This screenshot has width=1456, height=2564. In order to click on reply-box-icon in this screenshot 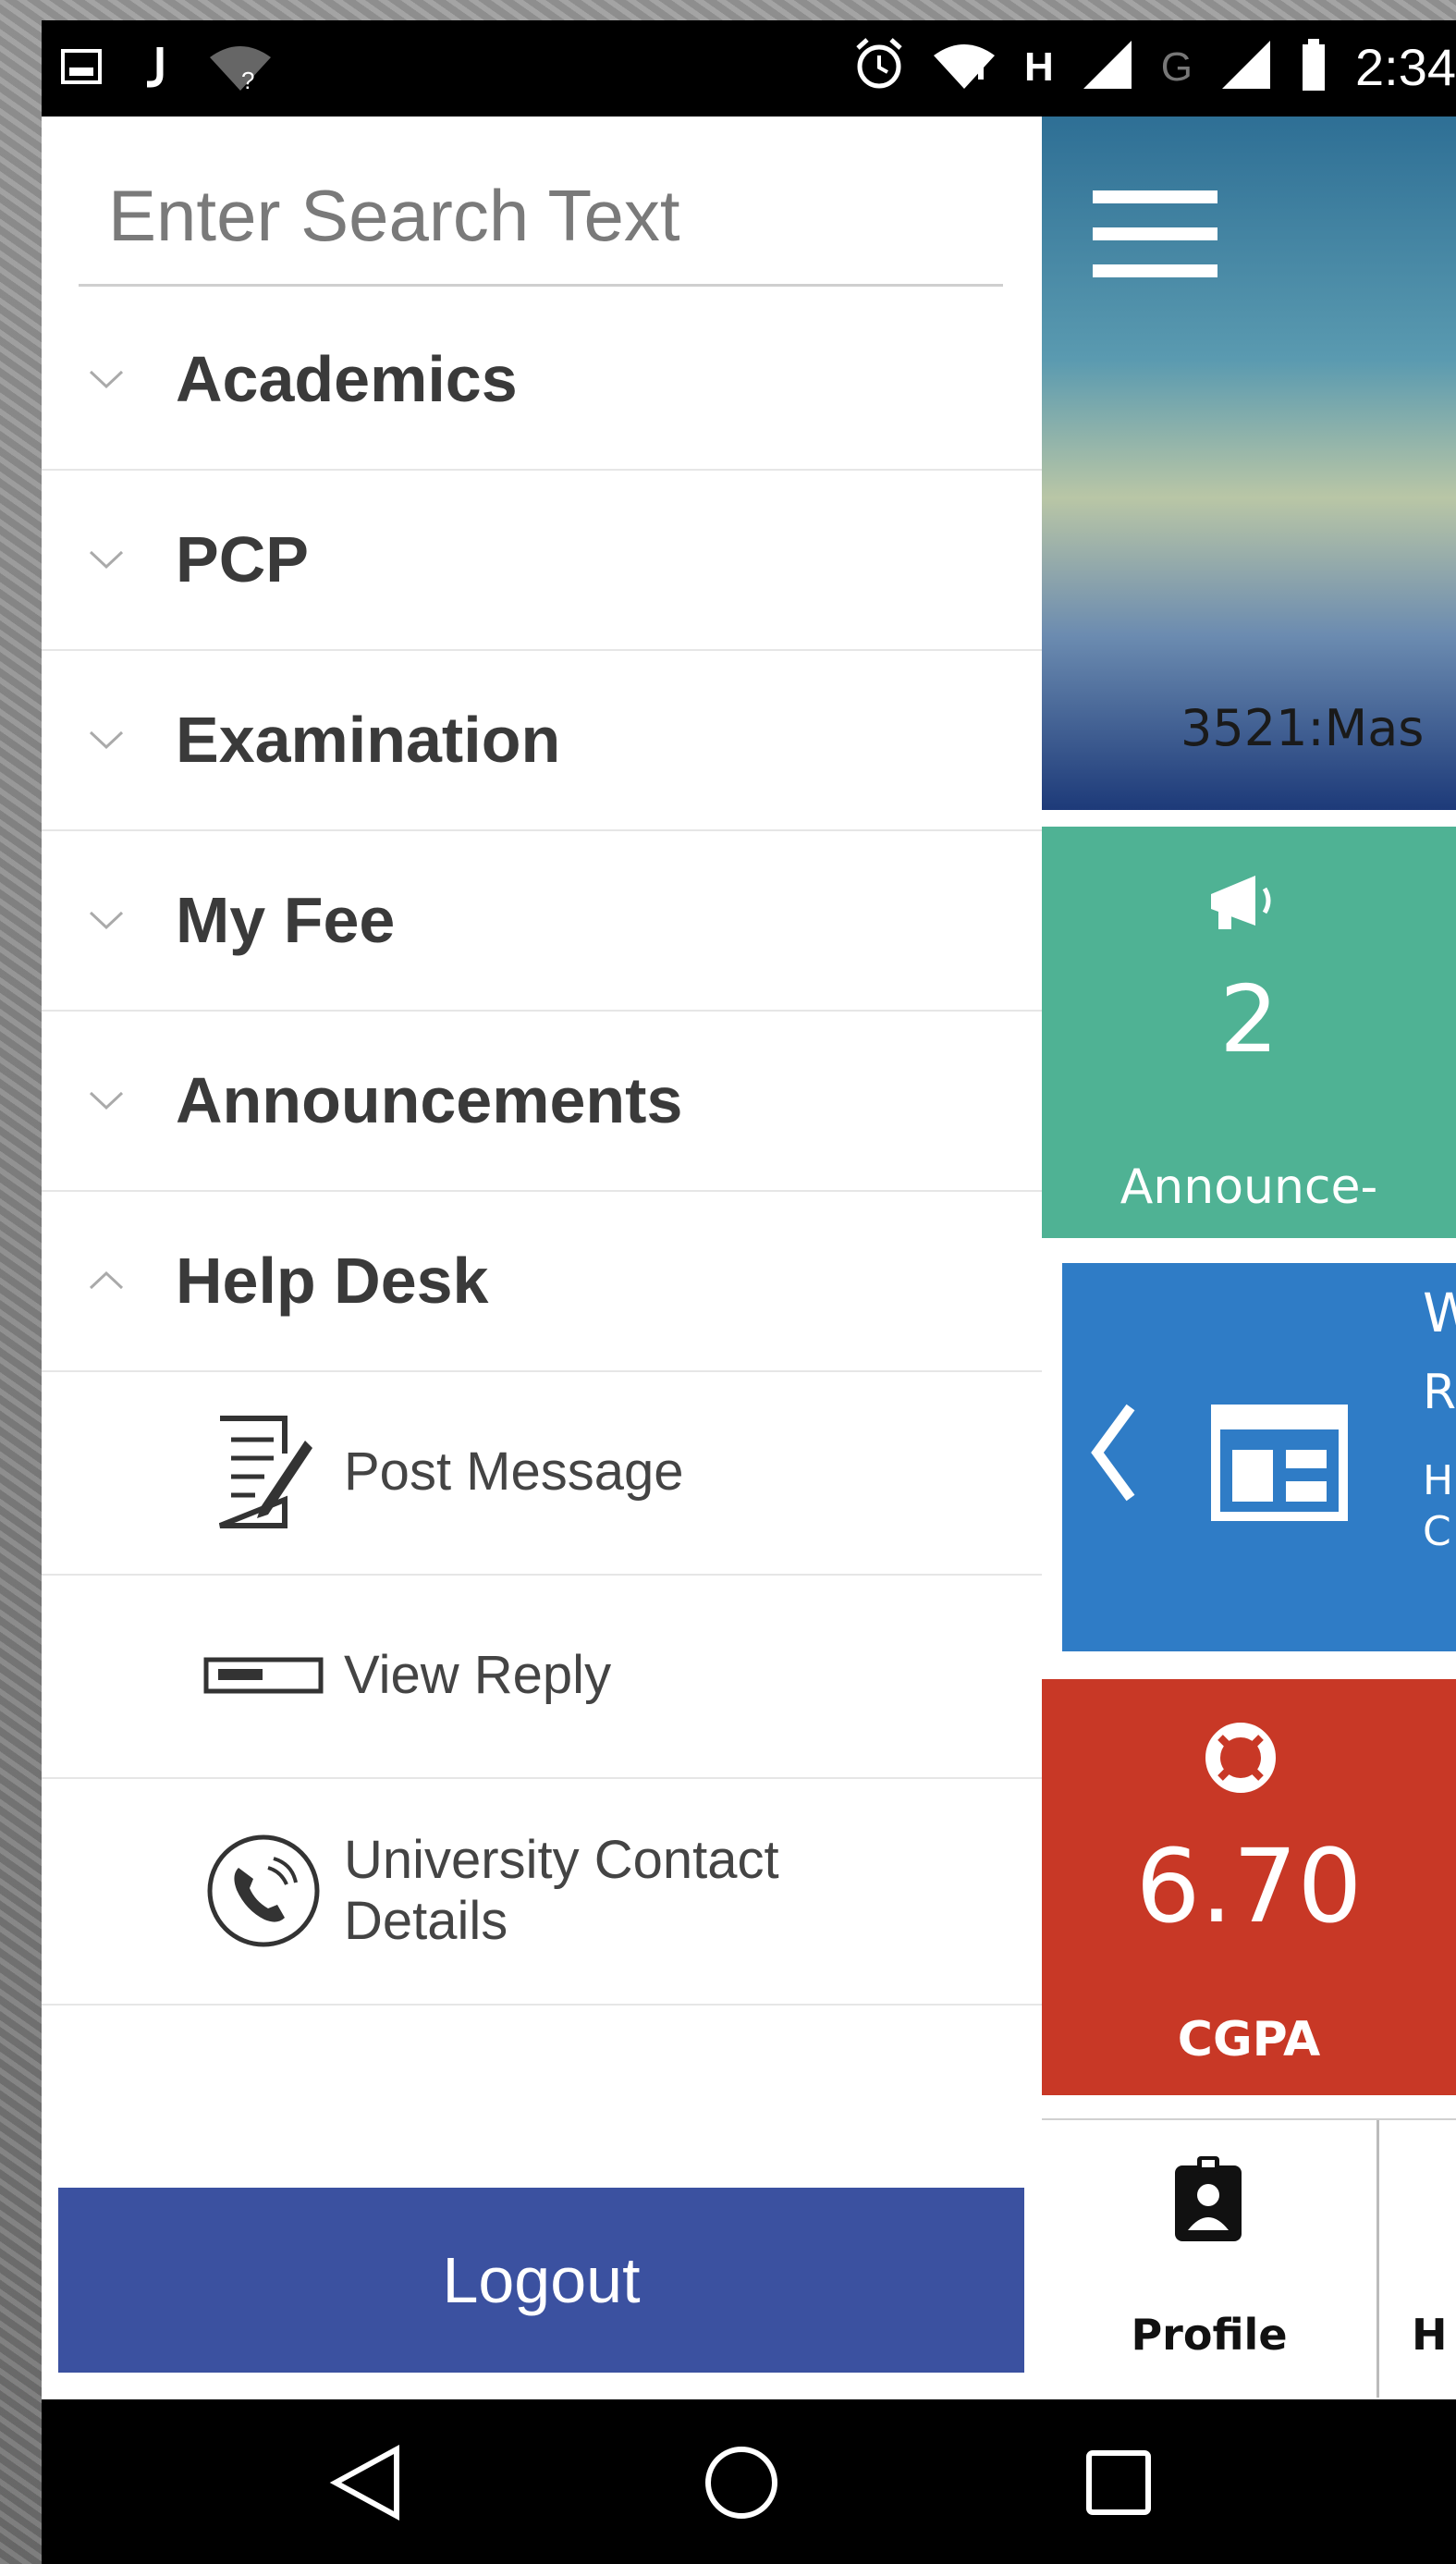, I will do `click(263, 1675)`.